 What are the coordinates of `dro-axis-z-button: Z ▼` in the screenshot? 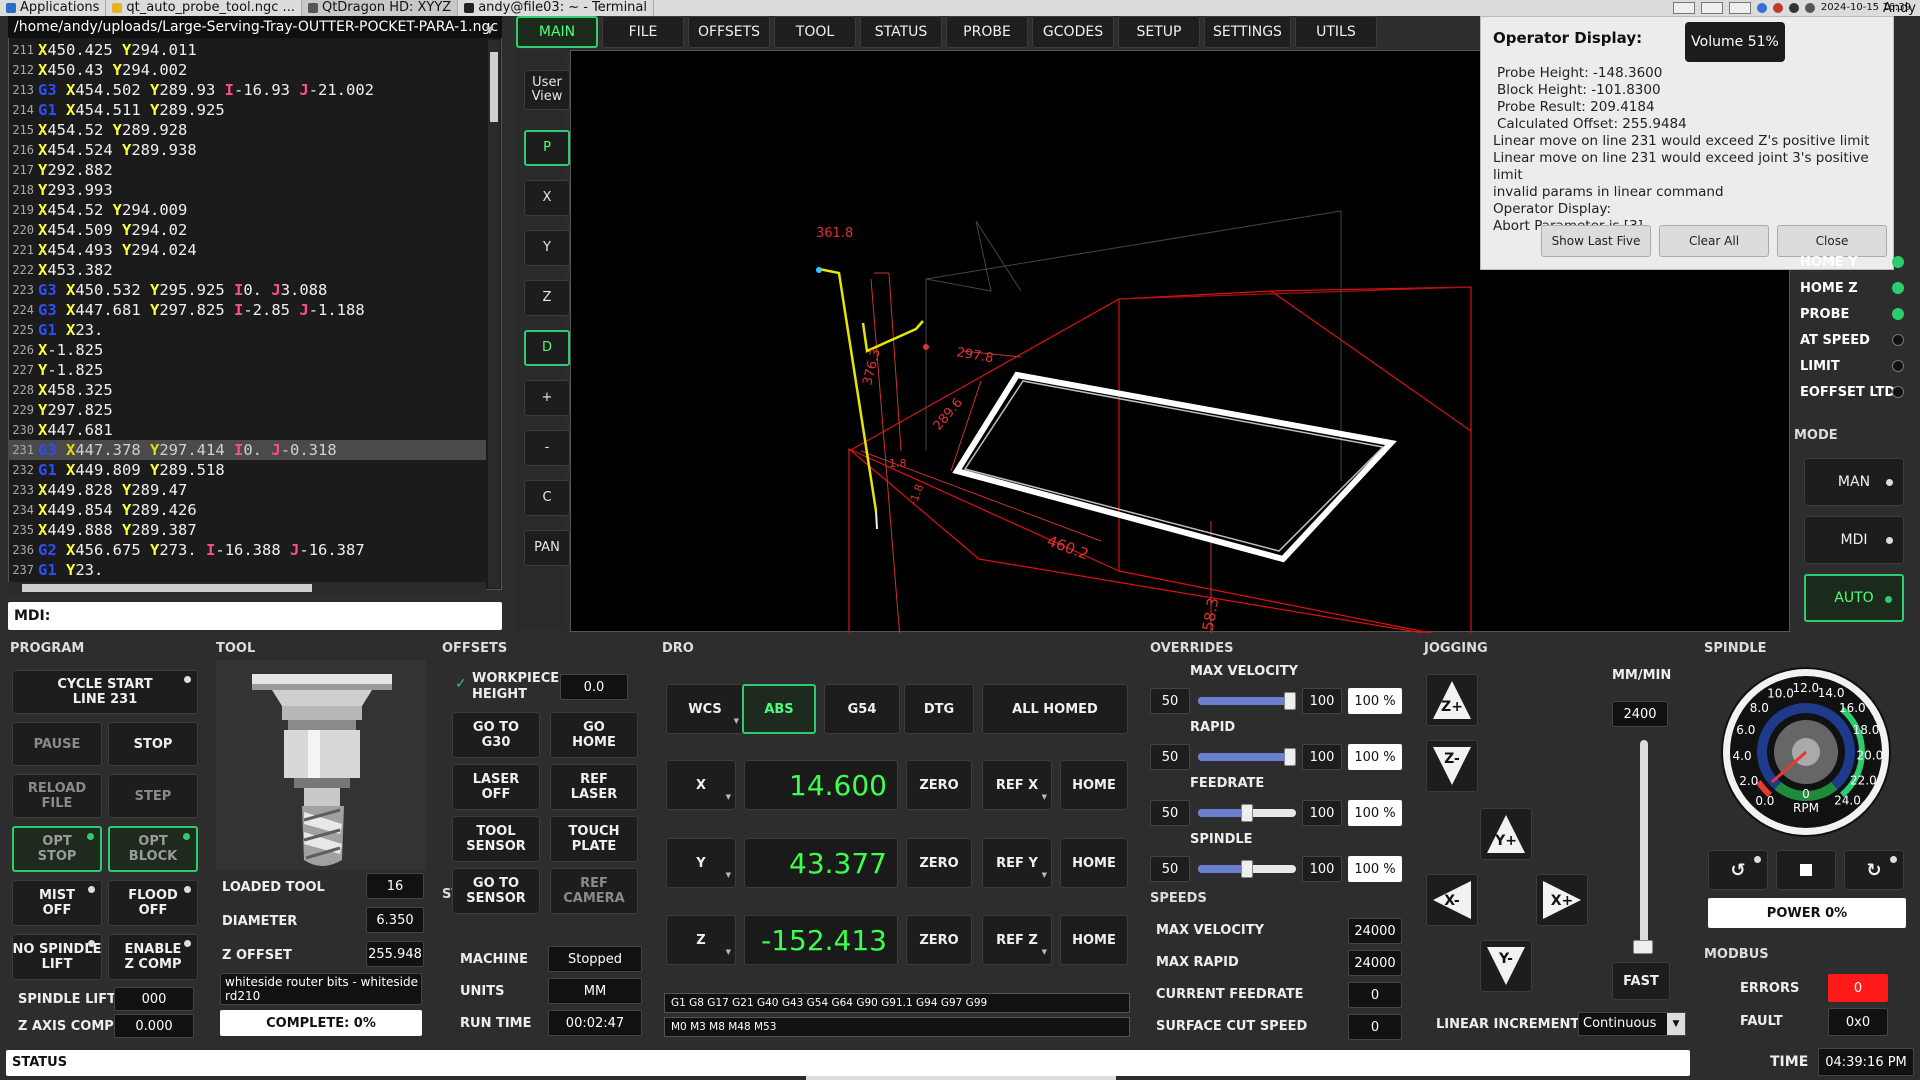 It's located at (701, 940).